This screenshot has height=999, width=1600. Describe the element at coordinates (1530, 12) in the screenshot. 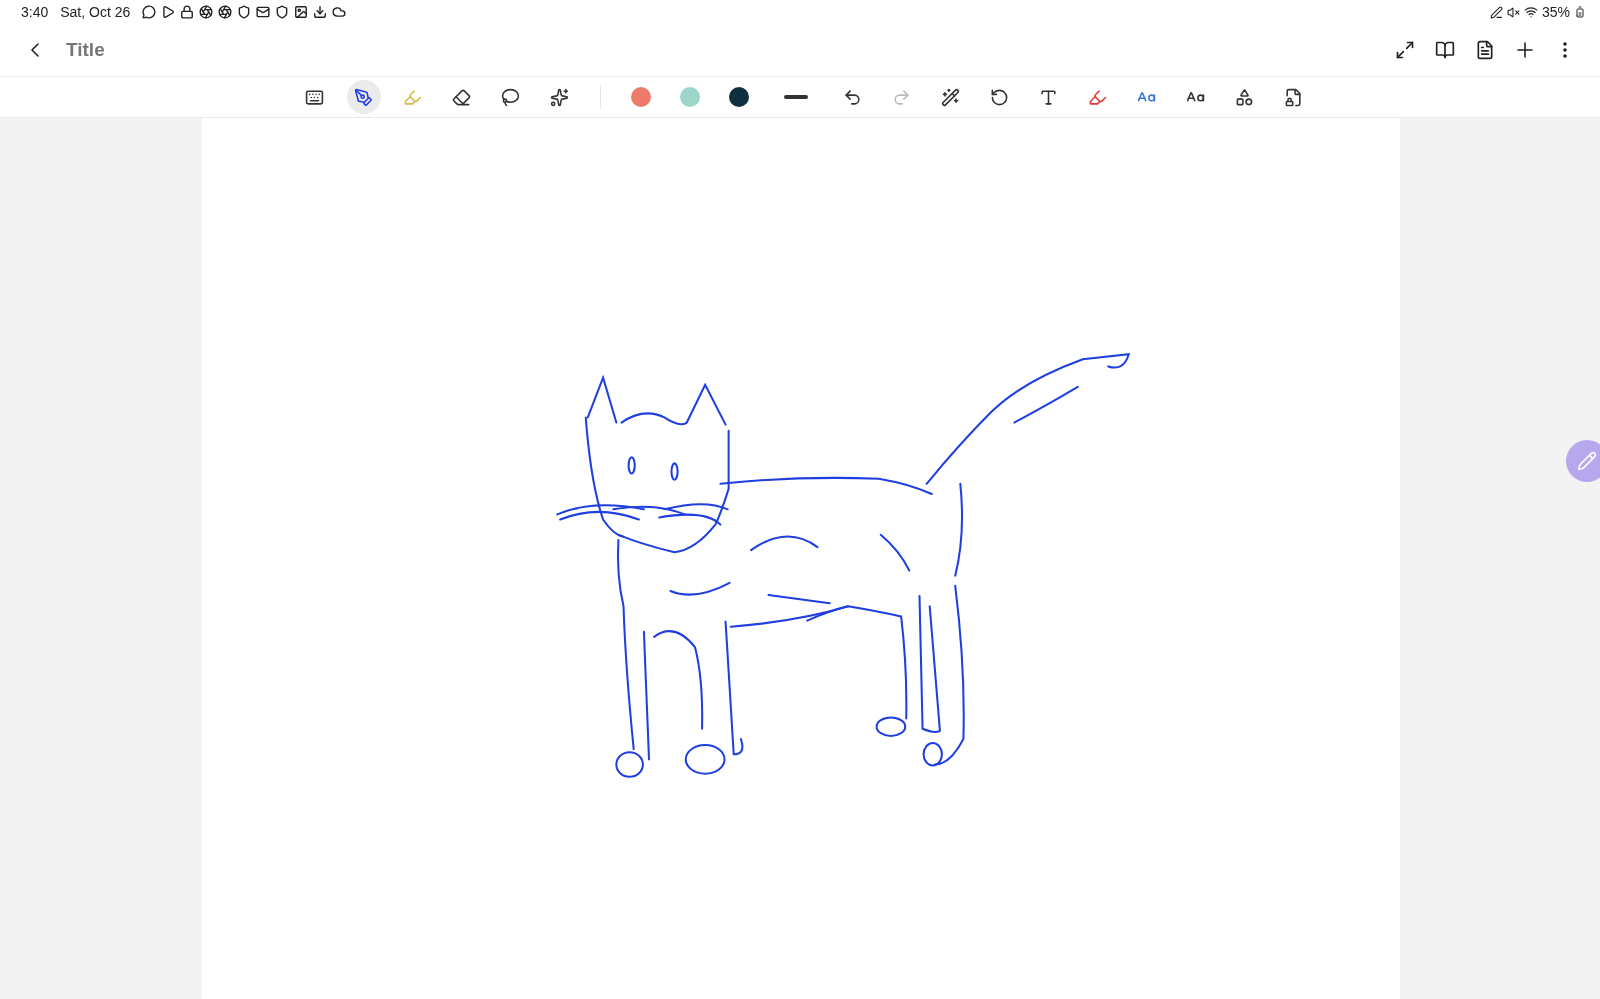

I see `wifi-icon` at that location.